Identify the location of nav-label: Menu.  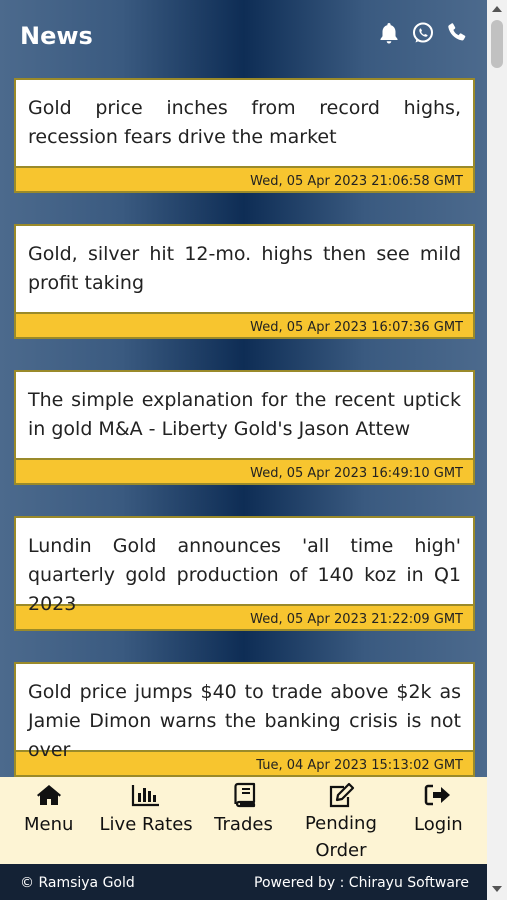
(48, 824).